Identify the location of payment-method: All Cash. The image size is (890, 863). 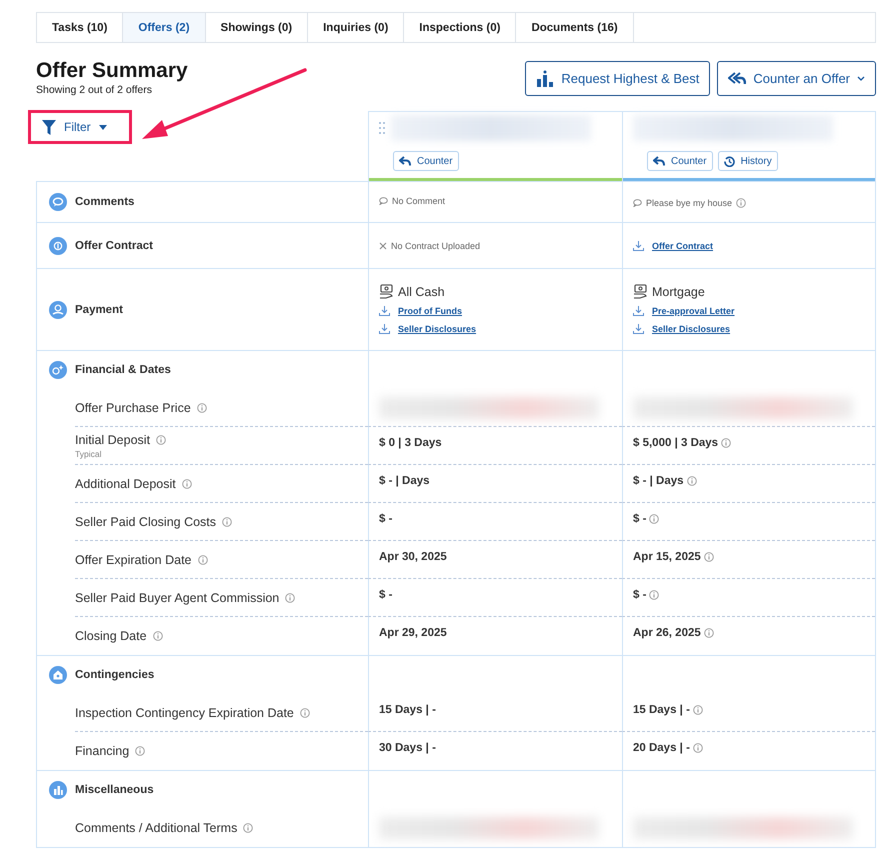
(421, 291).